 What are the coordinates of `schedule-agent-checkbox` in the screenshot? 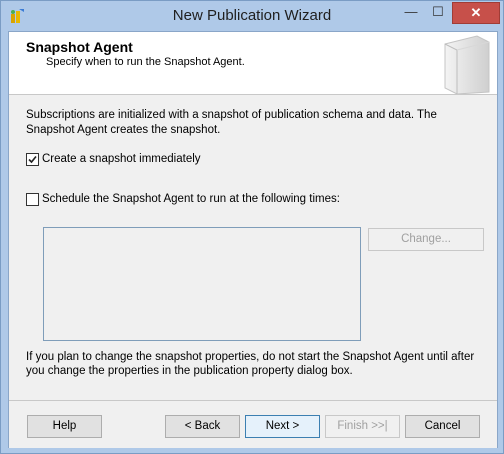 It's located at (32, 199).